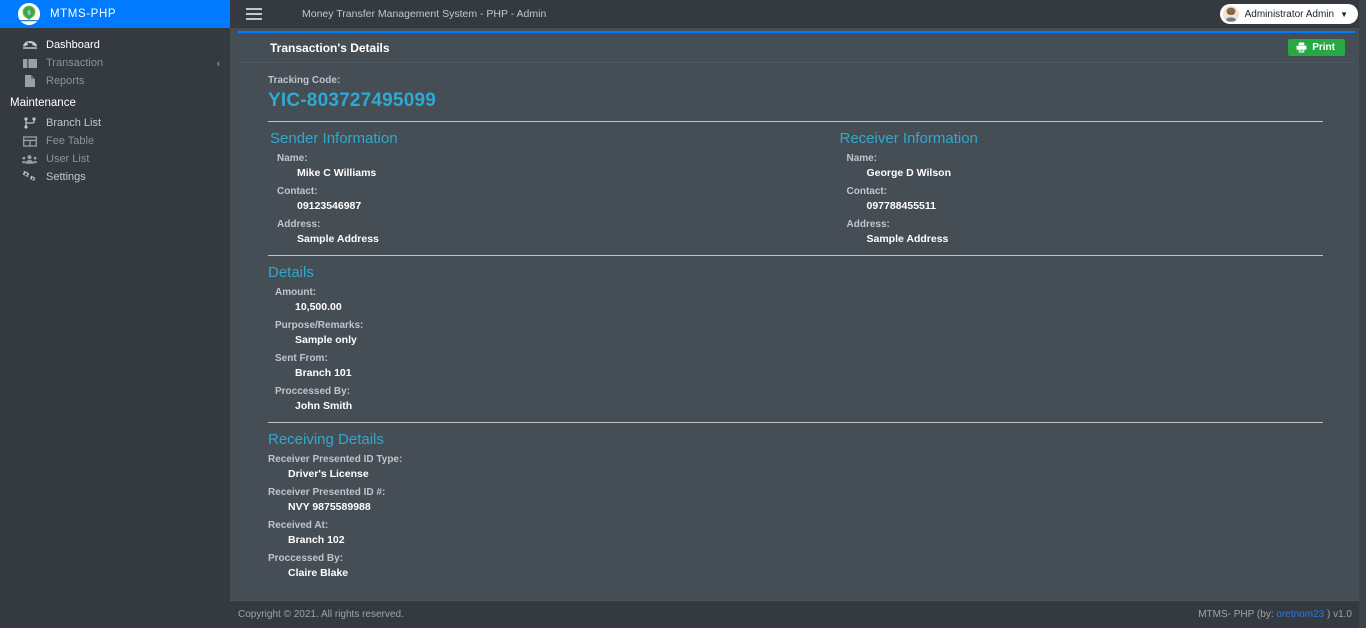 Image resolution: width=1366 pixels, height=628 pixels. I want to click on tracking-code-value: YIC-803727495099, so click(352, 100).